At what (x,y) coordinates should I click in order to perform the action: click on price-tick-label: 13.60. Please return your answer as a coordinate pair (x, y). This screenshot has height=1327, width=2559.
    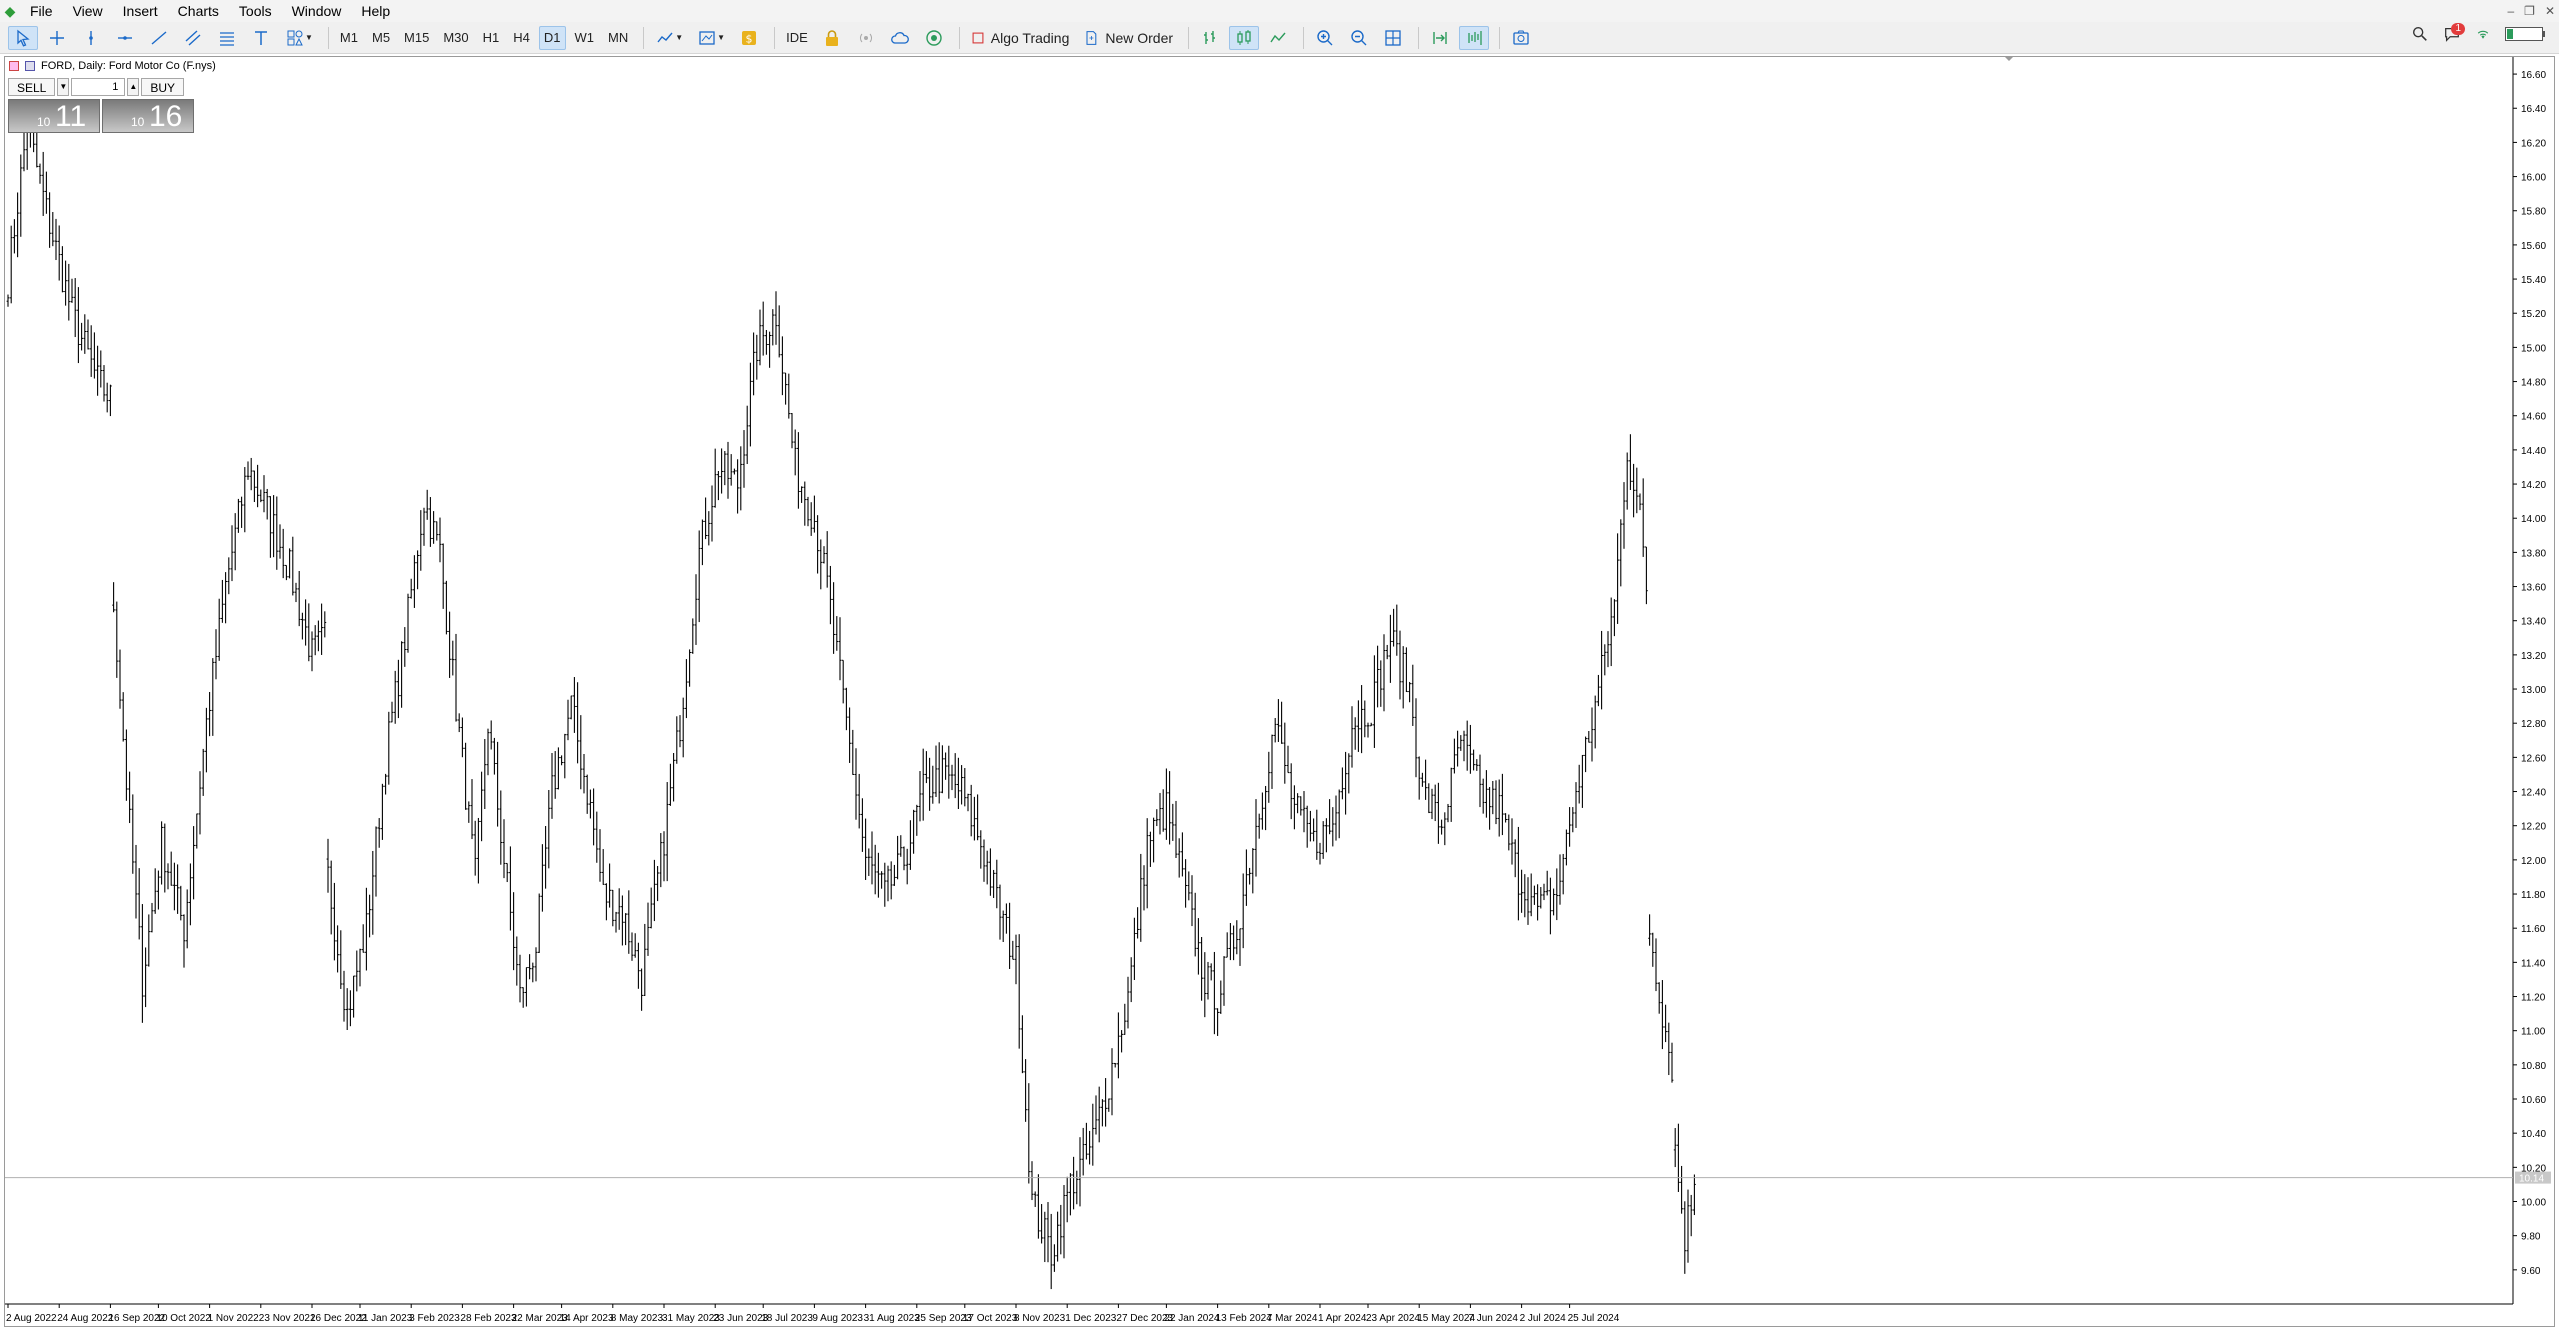
    Looking at the image, I should click on (2533, 588).